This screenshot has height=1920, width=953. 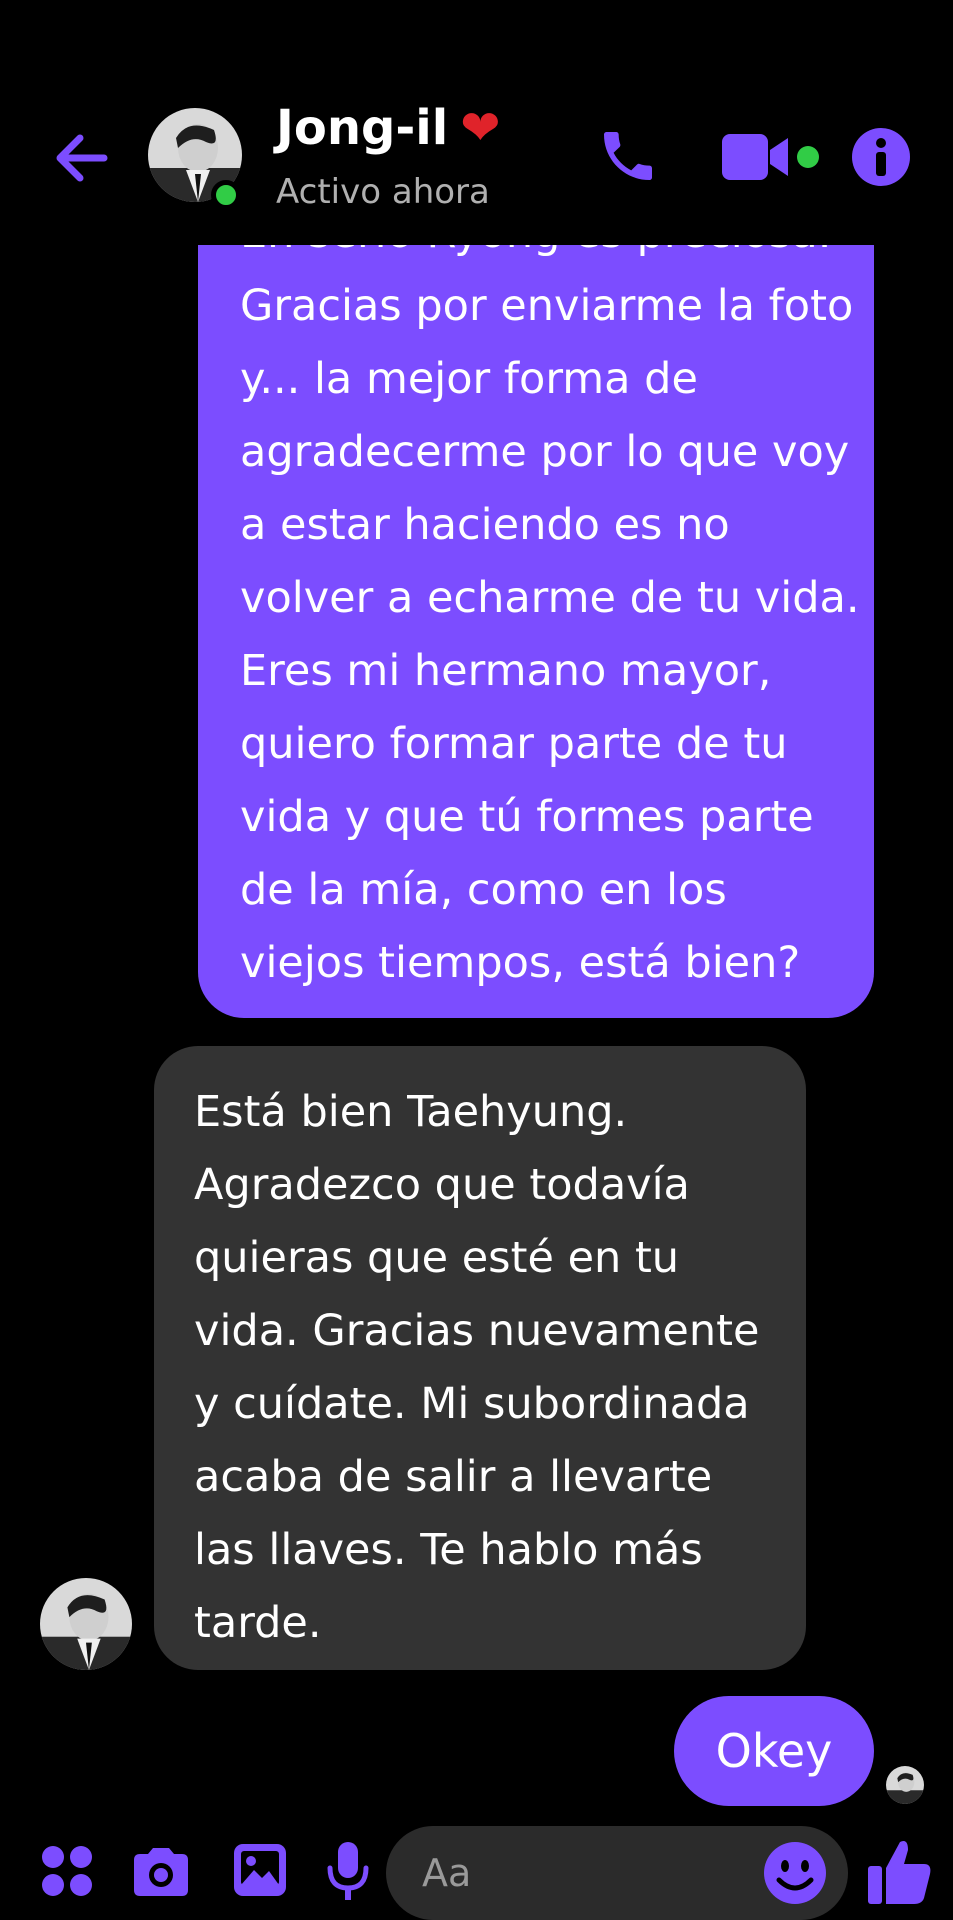 I want to click on mic-icon, so click(x=348, y=1871).